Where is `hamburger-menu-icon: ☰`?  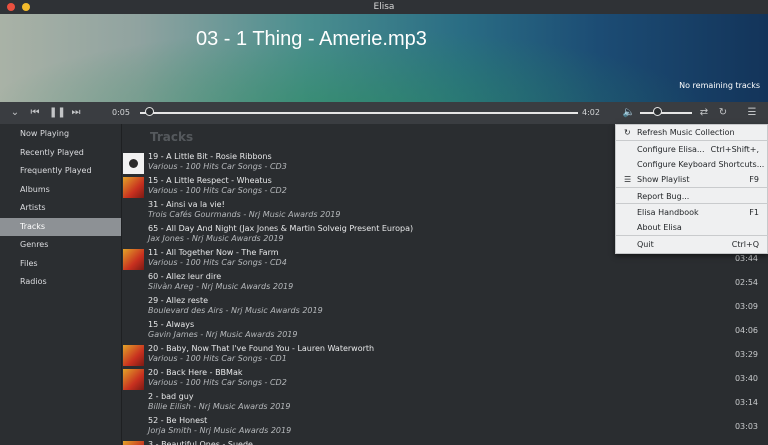 hamburger-menu-icon: ☰ is located at coordinates (752, 113).